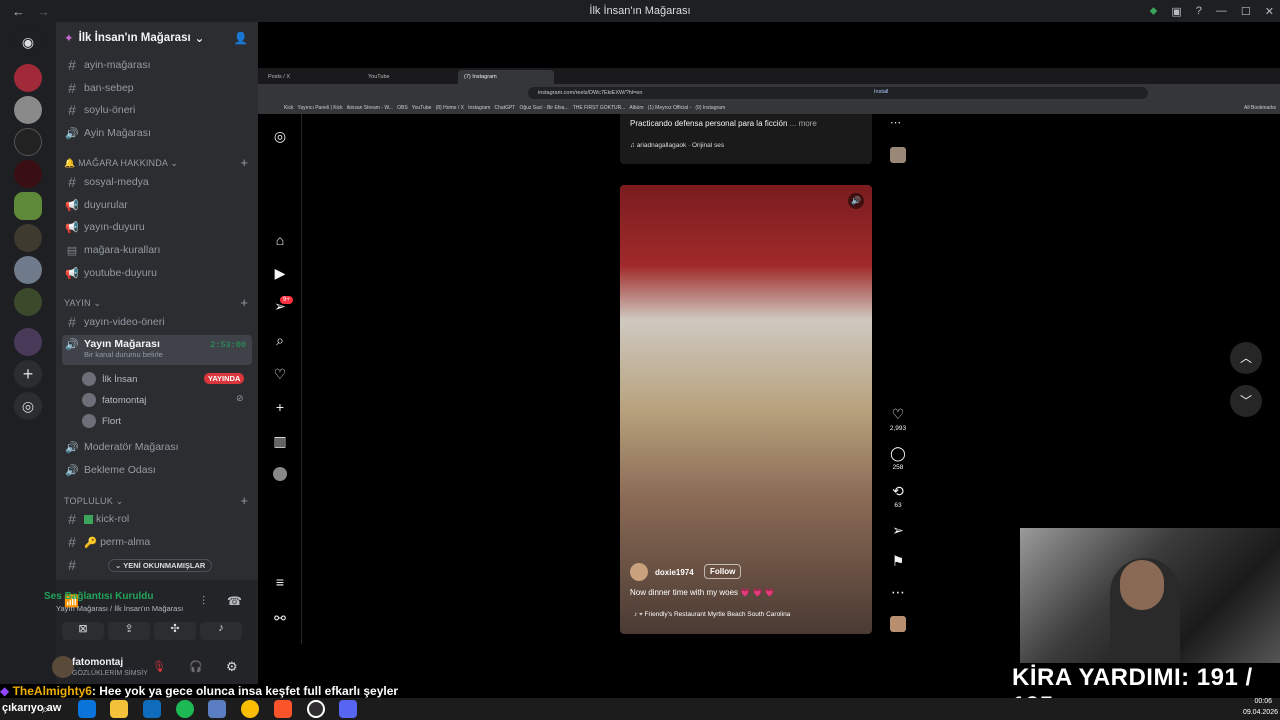  Describe the element at coordinates (280, 474) in the screenshot. I see `profile-avatar-icon` at that location.